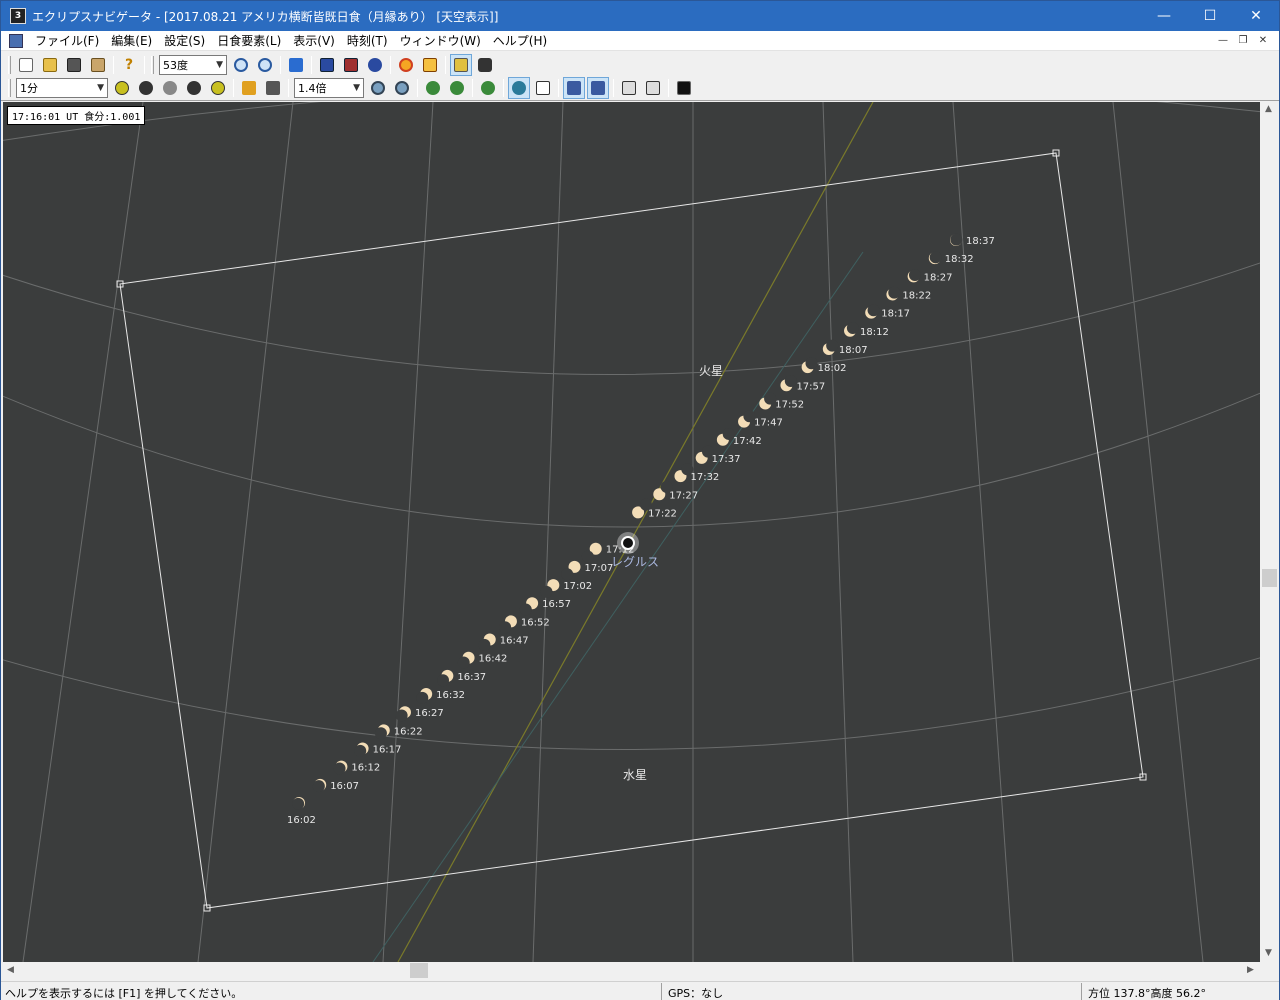 The height and width of the screenshot is (1000, 1280). I want to click on time-label: 17:47, so click(768, 423).